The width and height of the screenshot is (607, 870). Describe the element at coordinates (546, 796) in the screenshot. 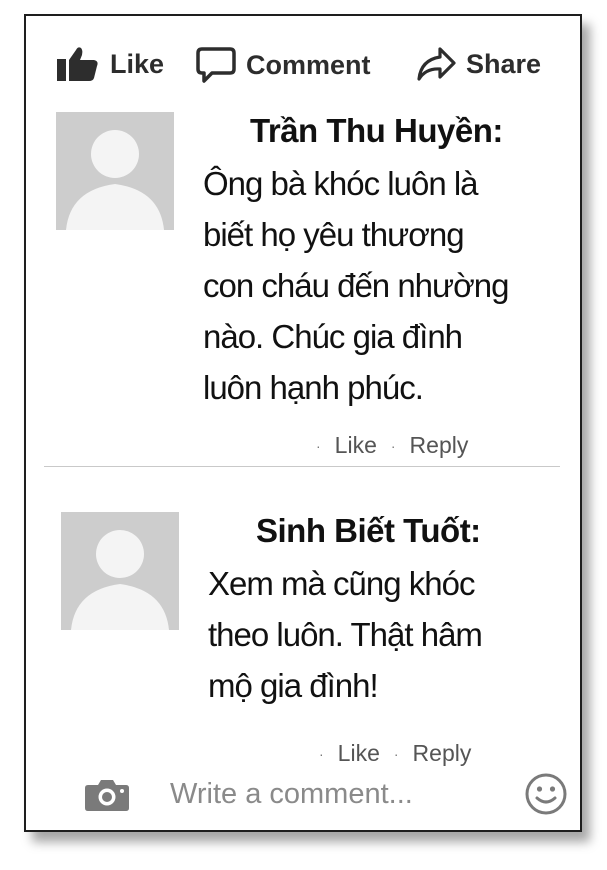

I see `smiley-icon` at that location.